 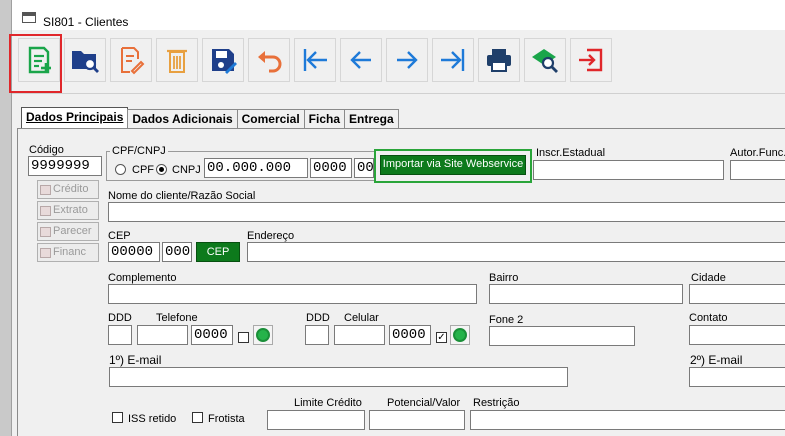 I want to click on limite-label: Limite Crédito, so click(x=328, y=403).